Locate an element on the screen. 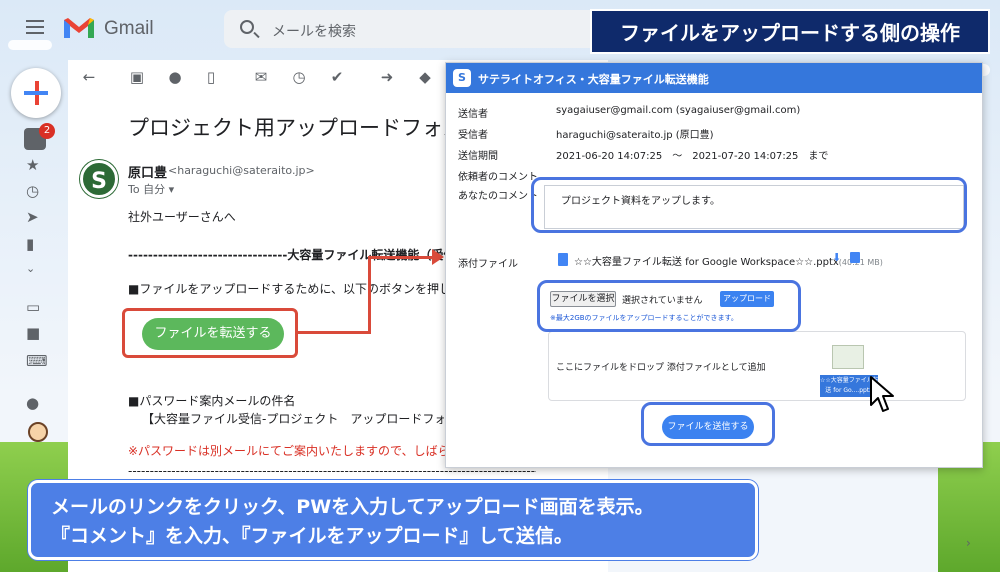  chevron-right-icon: › is located at coordinates (968, 543).